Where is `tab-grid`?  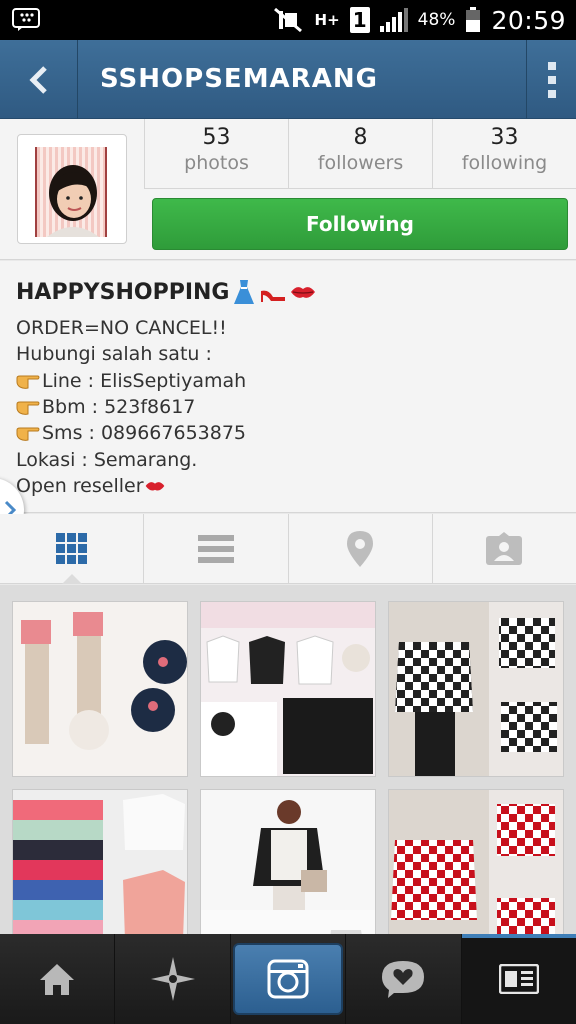 tab-grid is located at coordinates (72, 549).